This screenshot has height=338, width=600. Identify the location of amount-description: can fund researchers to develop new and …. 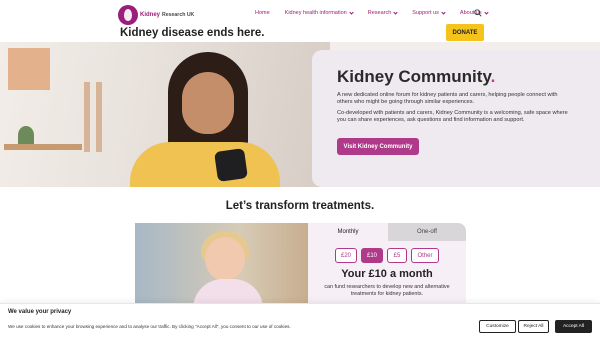
(387, 290).